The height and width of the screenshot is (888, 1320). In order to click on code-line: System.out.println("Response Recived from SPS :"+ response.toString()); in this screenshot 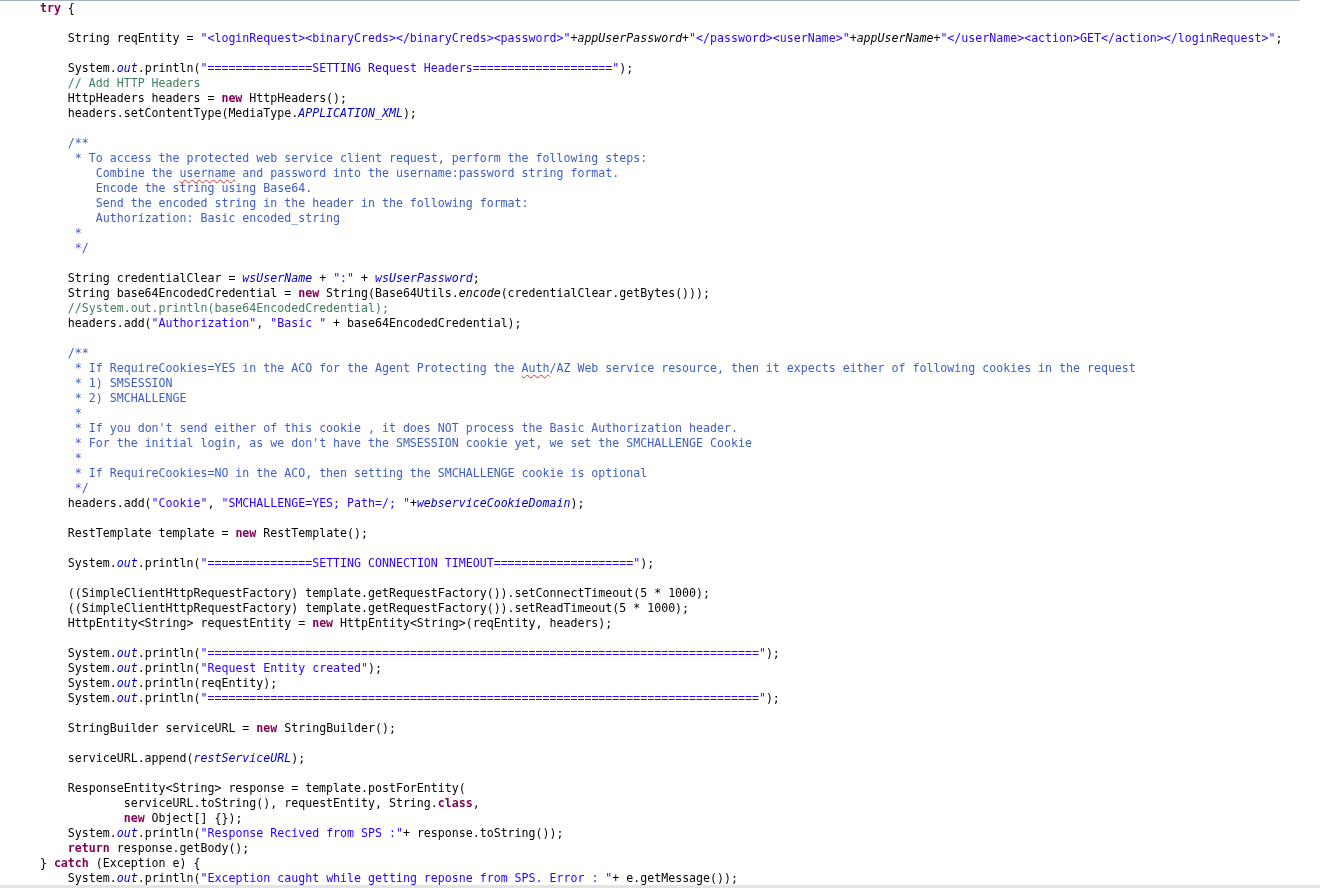, I will do `click(315, 833)`.